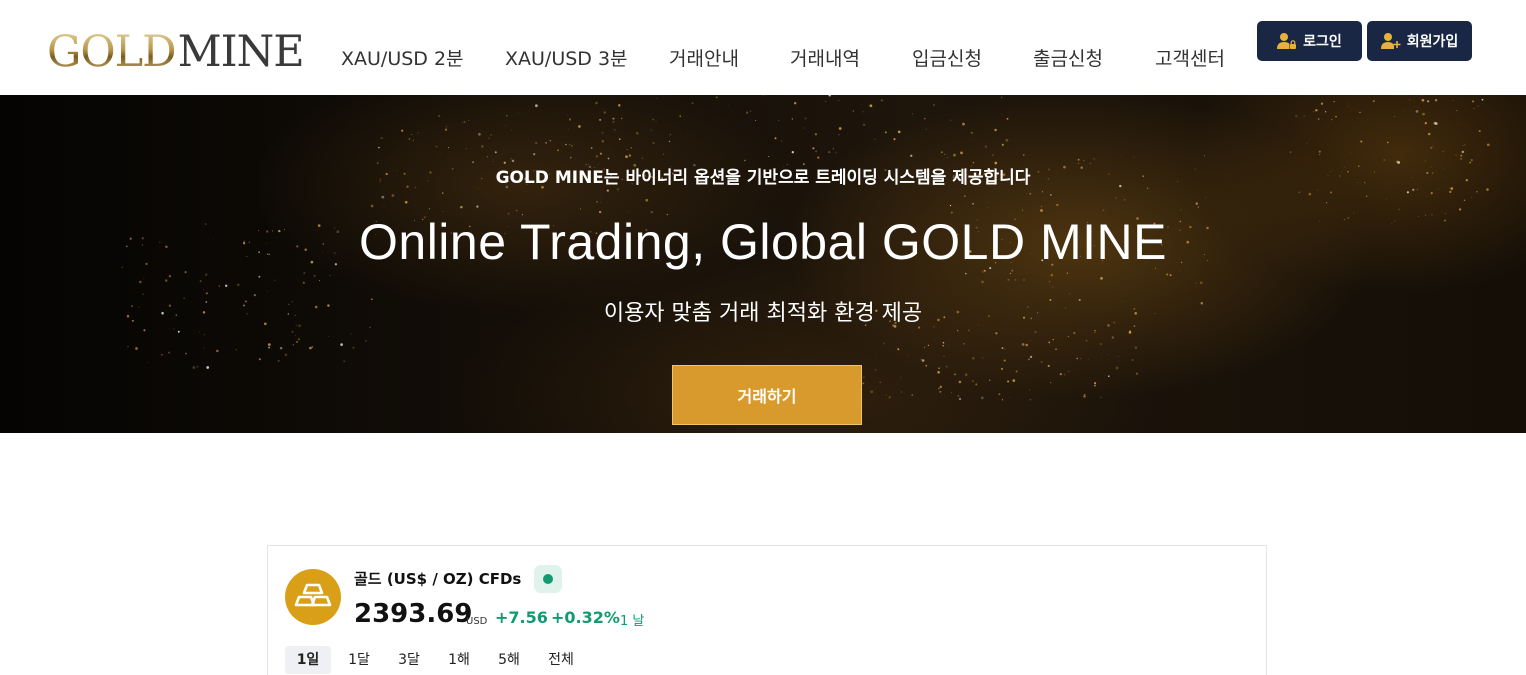 The width and height of the screenshot is (1526, 675). What do you see at coordinates (1068, 57) in the screenshot?
I see `nav-withdraw-request: 출금신청` at bounding box center [1068, 57].